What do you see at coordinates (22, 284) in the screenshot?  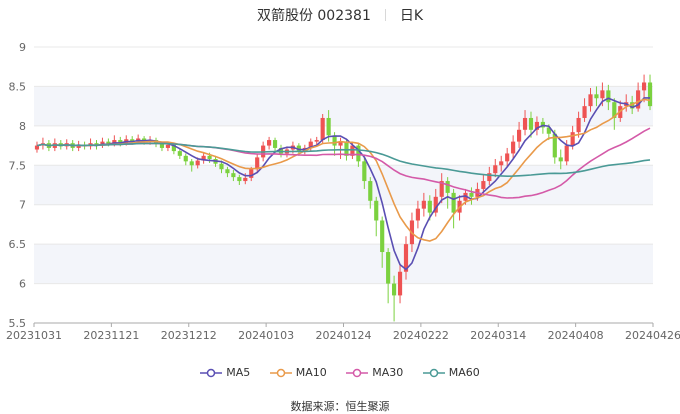 I see `y-tick-label: 6` at bounding box center [22, 284].